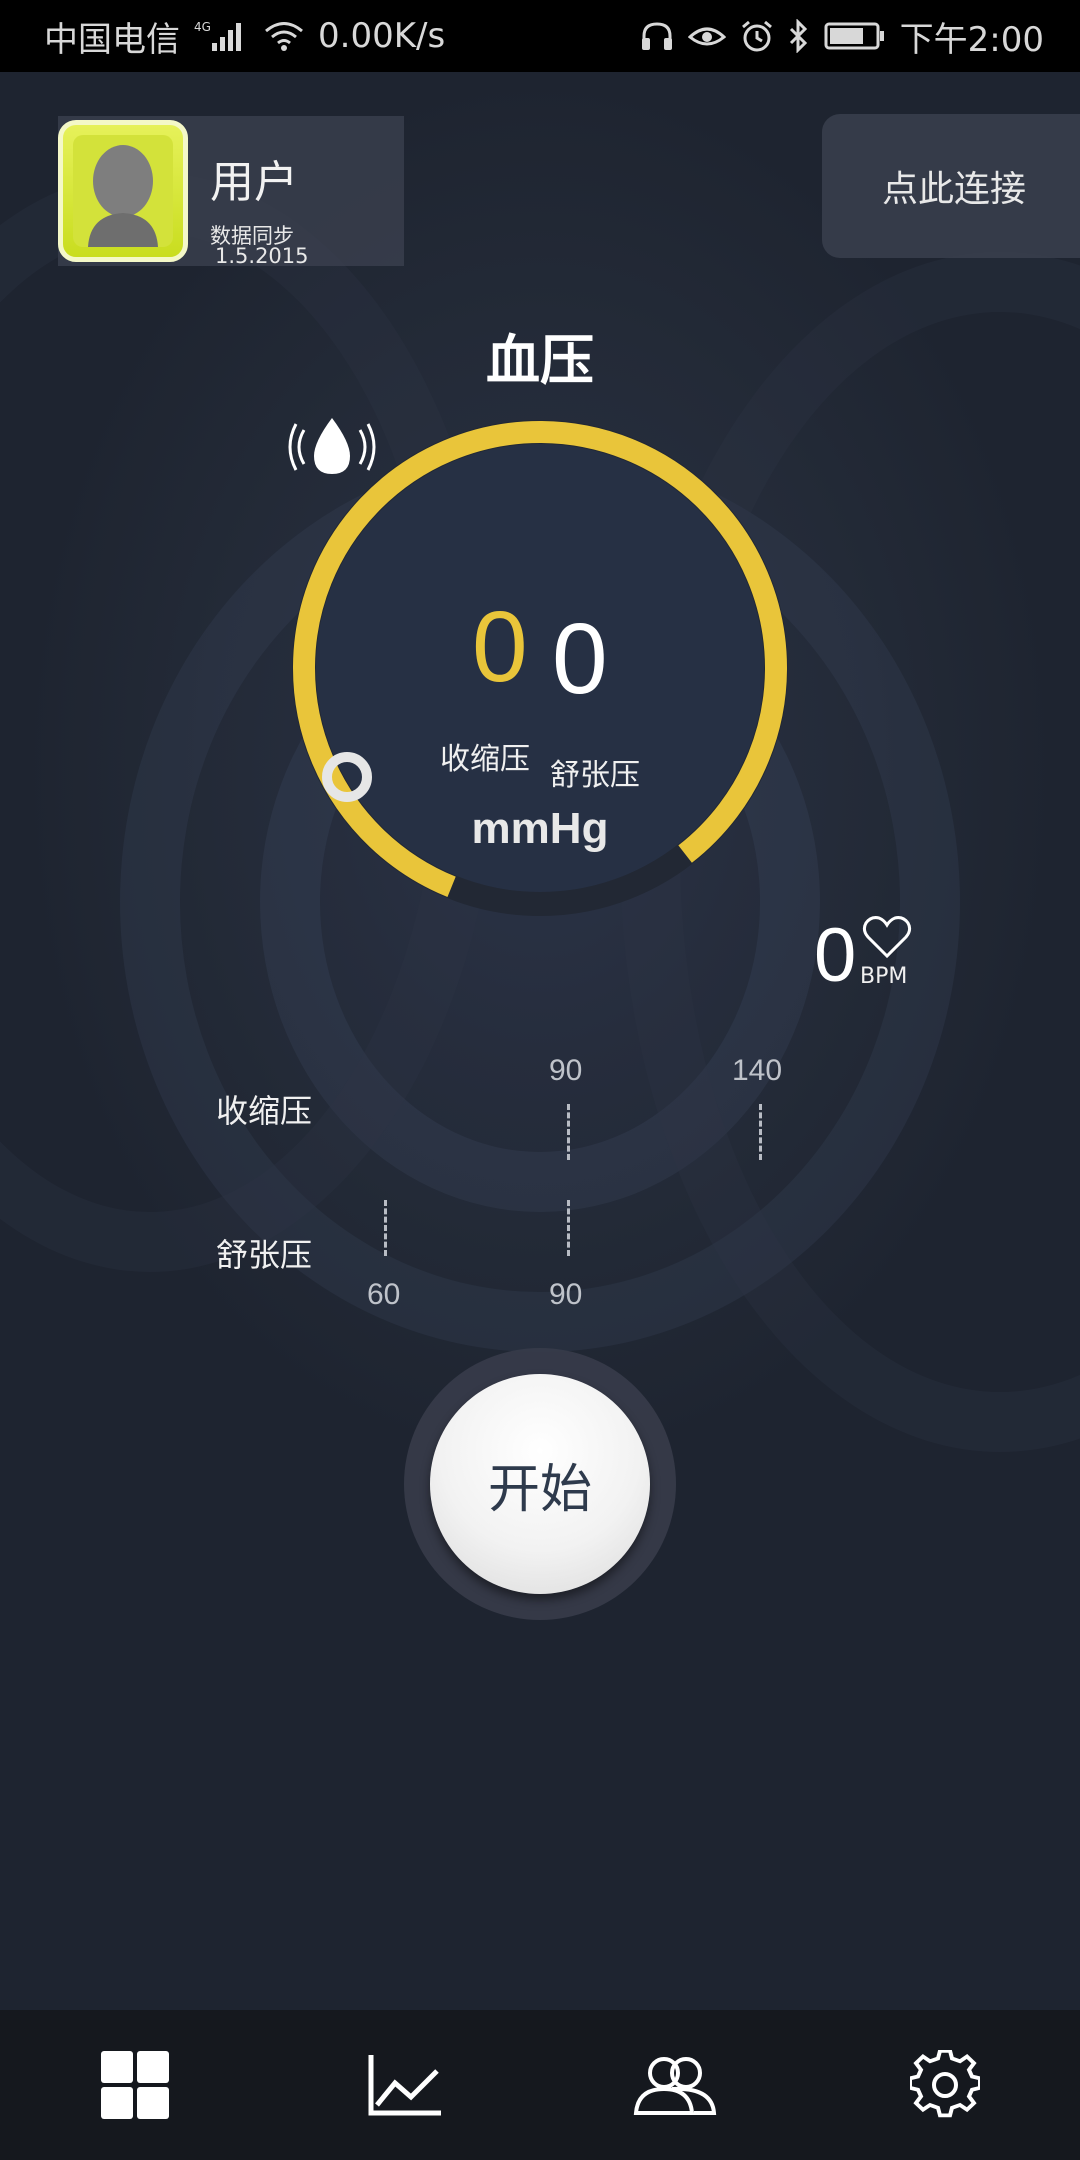 The image size is (1080, 2160). I want to click on scale-systolic-label: 收缩压, so click(264, 1111).